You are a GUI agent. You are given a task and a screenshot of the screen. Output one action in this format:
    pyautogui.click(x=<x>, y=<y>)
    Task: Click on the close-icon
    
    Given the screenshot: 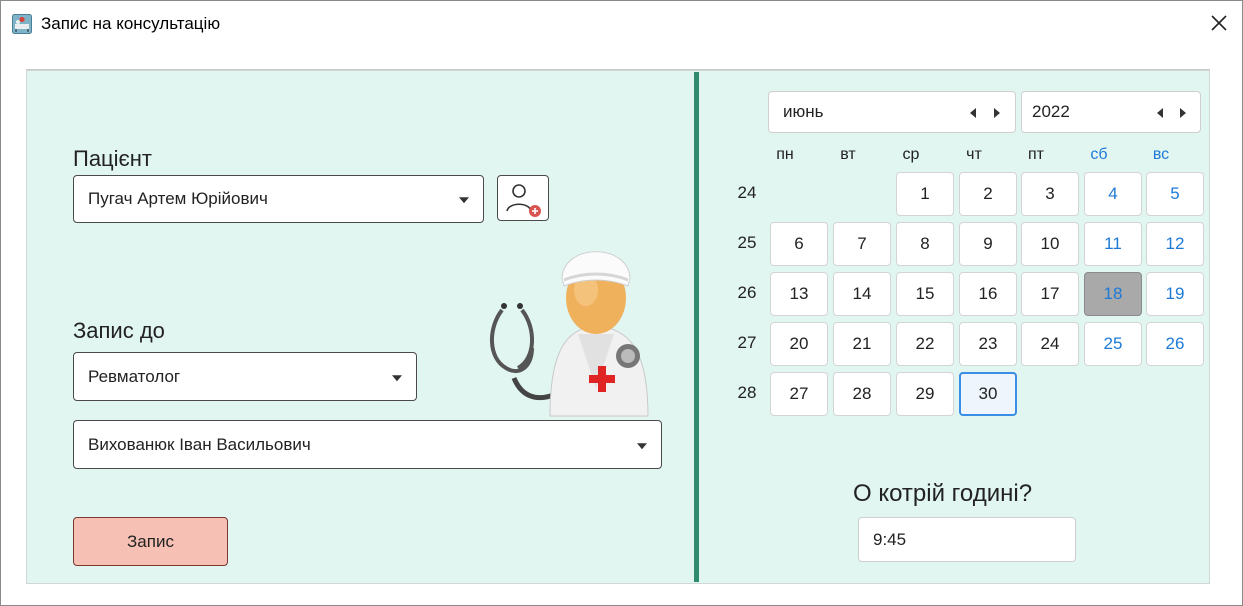 What is the action you would take?
    pyautogui.click(x=1219, y=23)
    